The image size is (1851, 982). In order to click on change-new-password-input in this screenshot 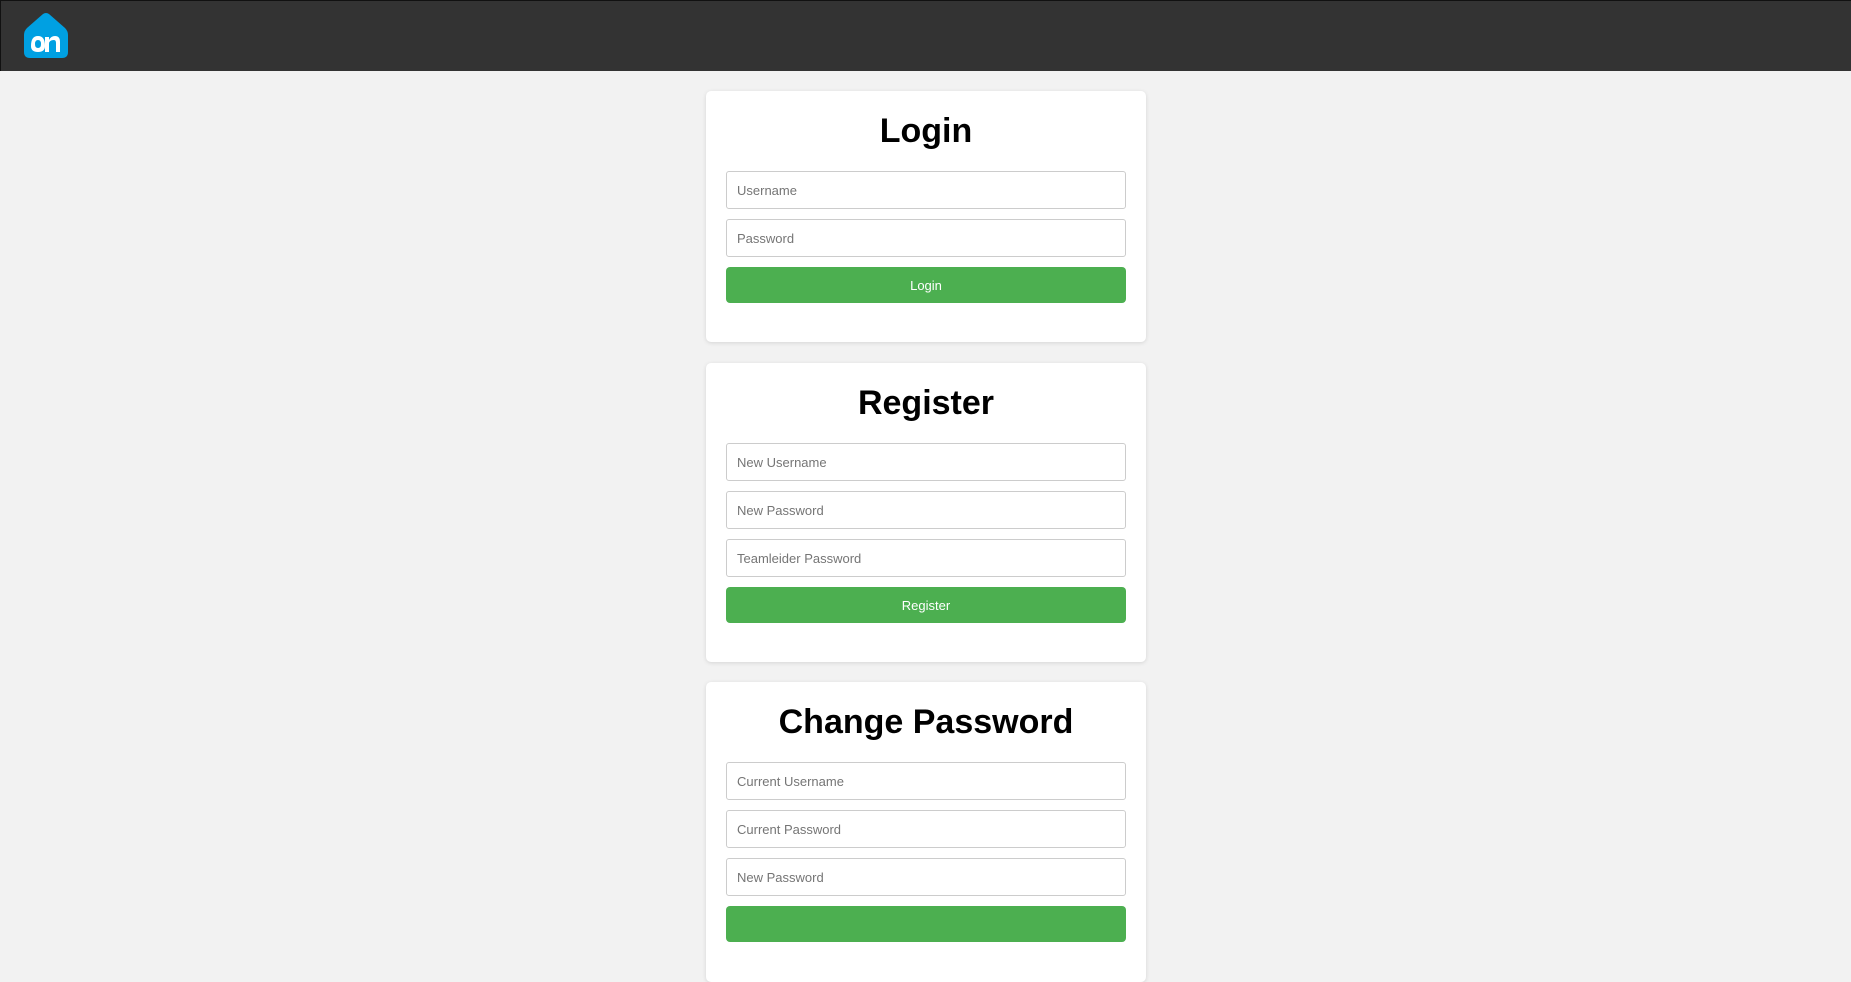, I will do `click(926, 877)`.